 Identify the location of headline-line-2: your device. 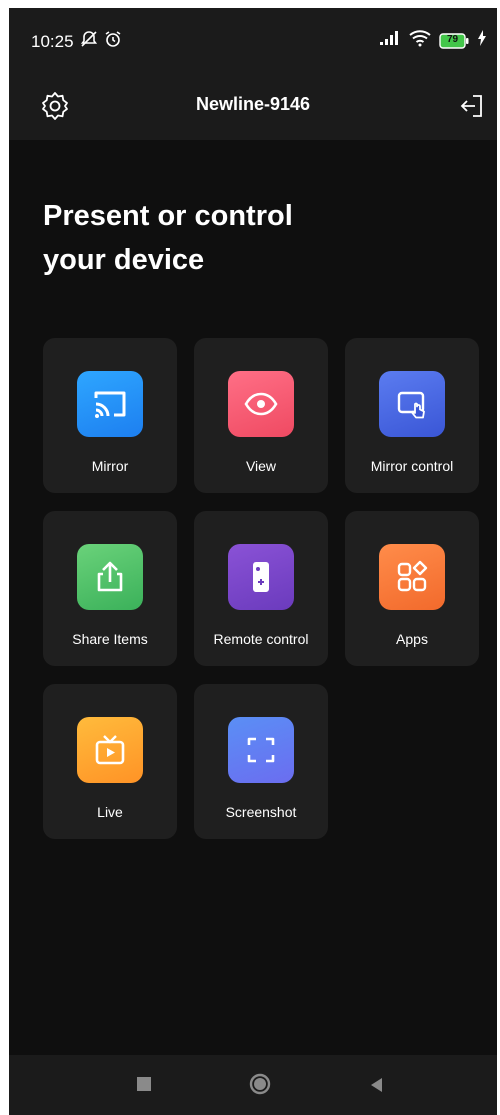
(124, 260).